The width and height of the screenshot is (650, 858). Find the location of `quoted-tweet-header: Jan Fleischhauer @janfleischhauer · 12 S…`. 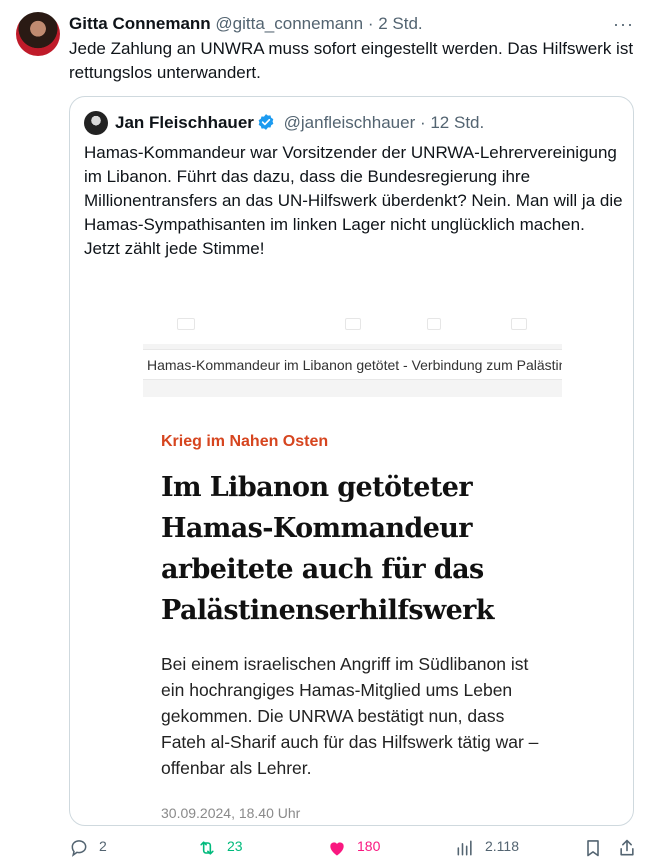

quoted-tweet-header: Jan Fleischhauer @janfleischhauer · 12 S… is located at coordinates (299, 123).